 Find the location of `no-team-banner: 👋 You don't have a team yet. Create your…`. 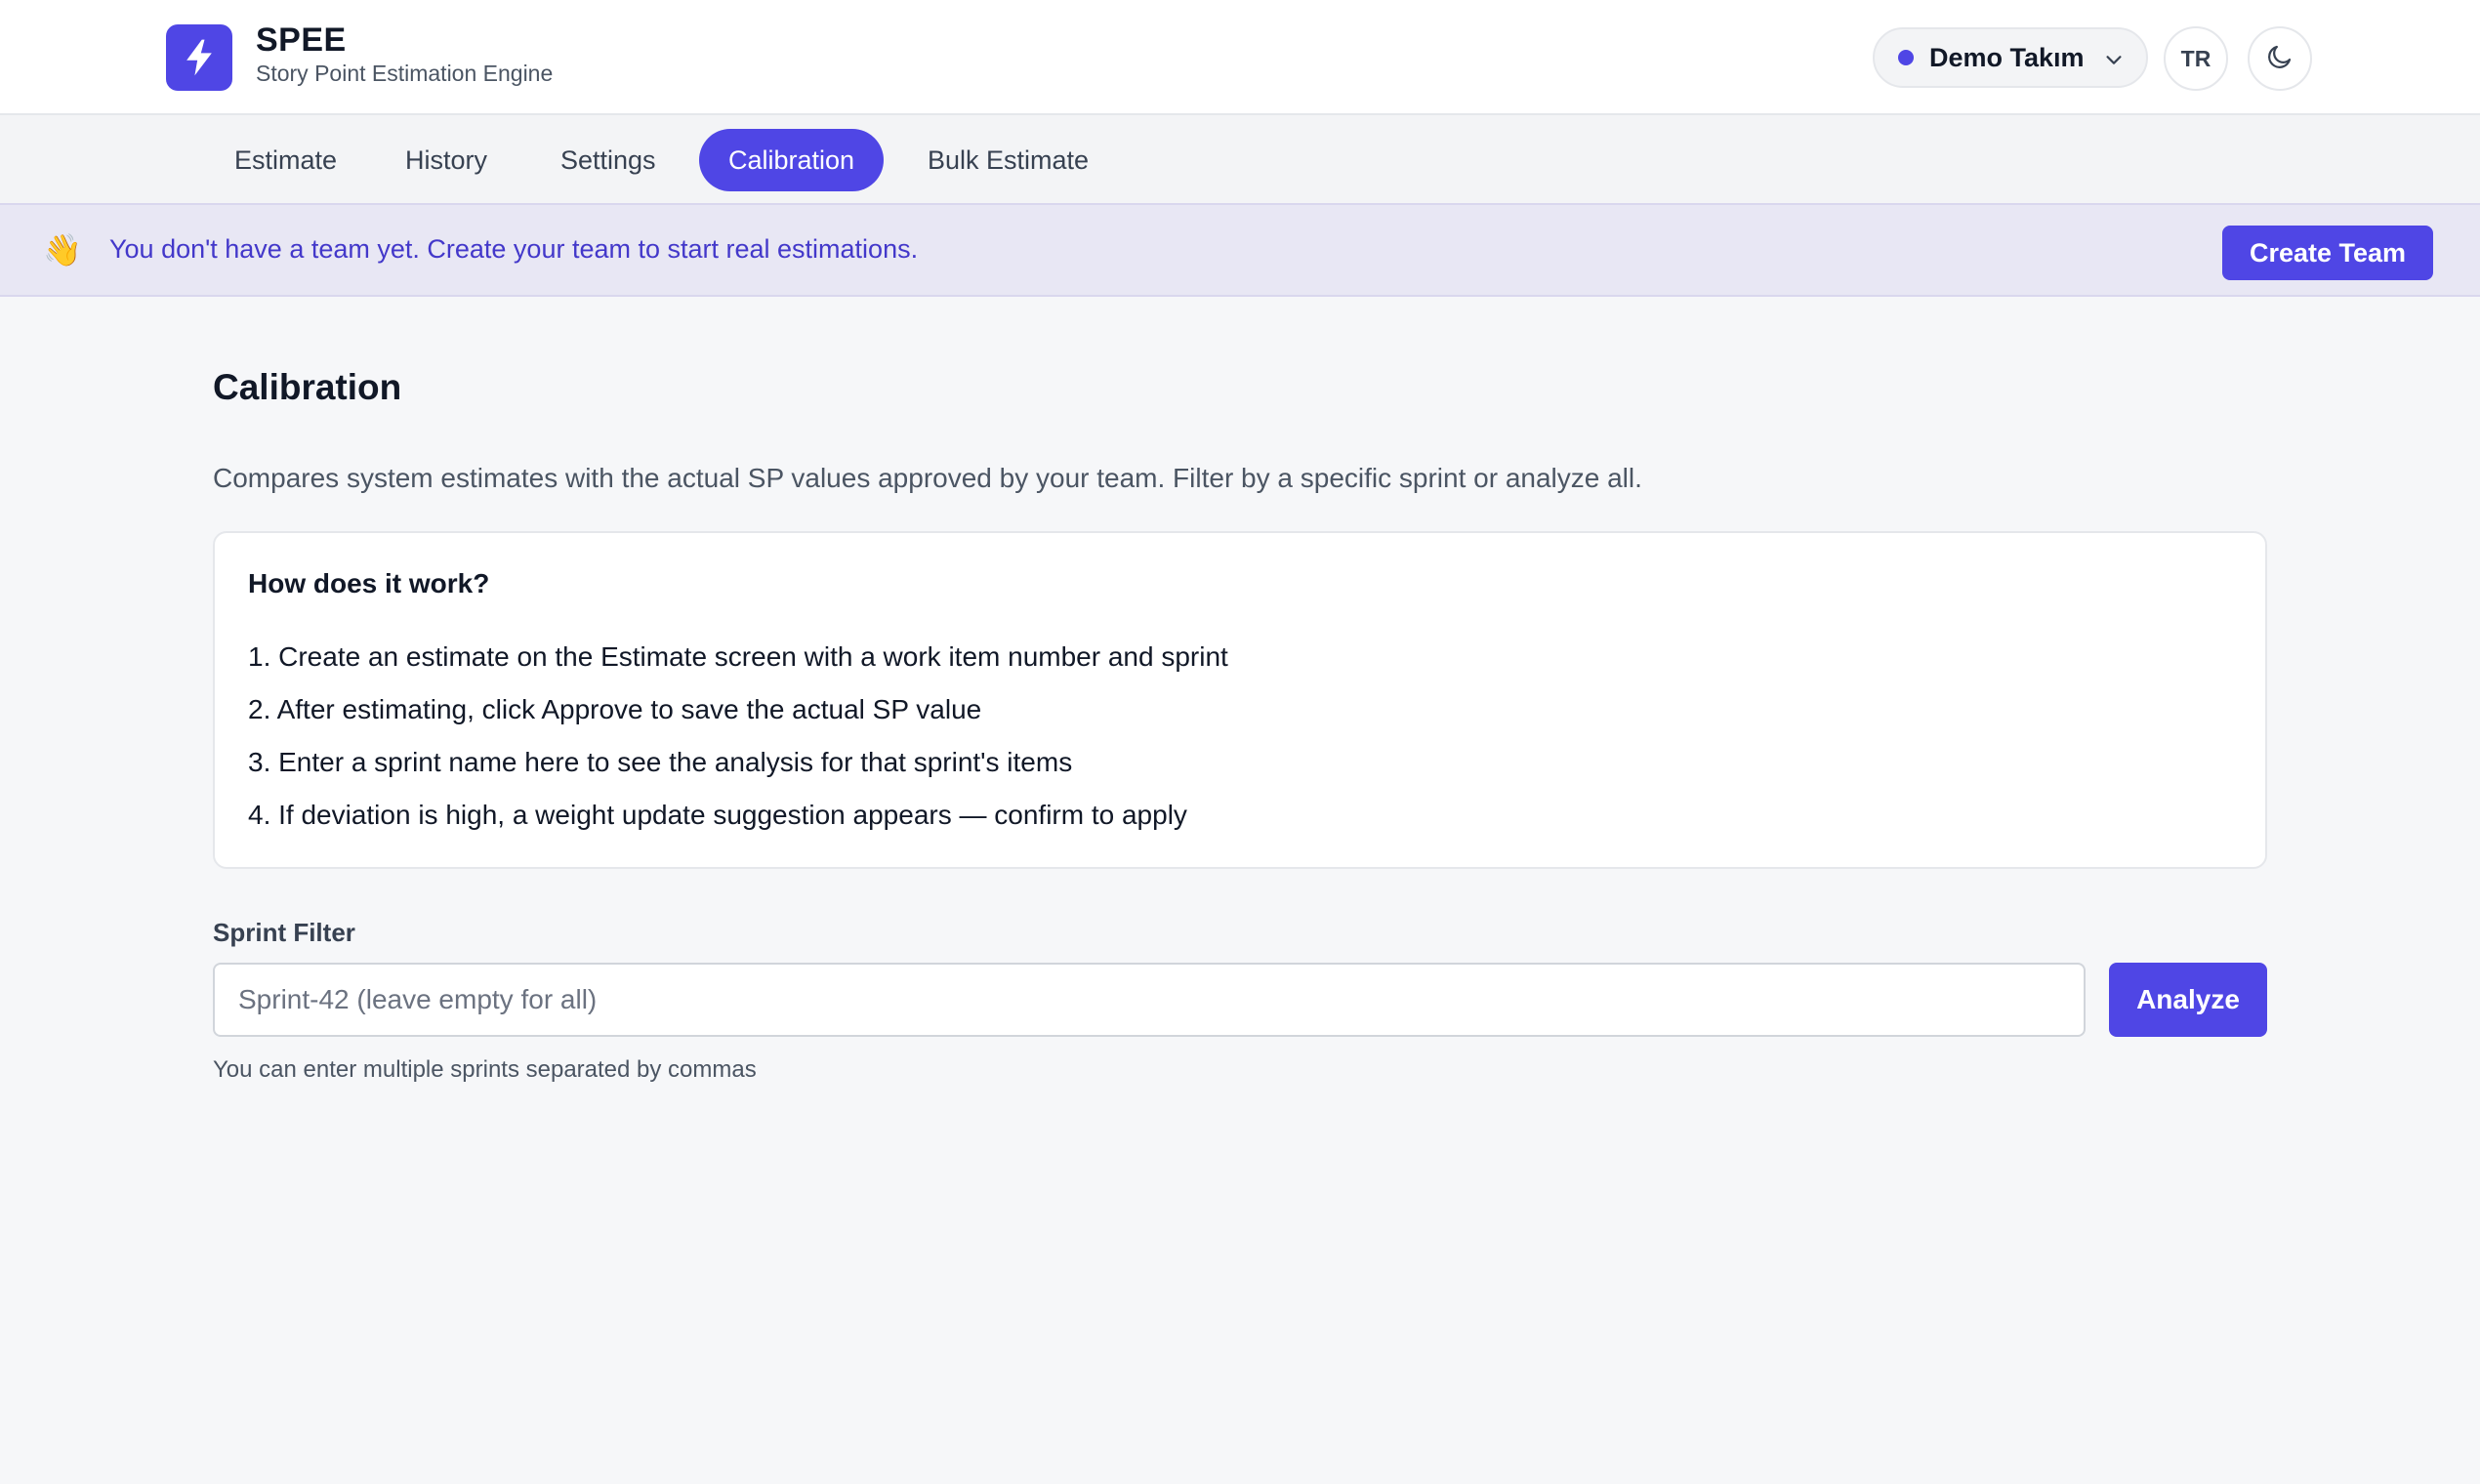

no-team-banner: 👋 You don't have a team yet. Create your… is located at coordinates (1240, 250).